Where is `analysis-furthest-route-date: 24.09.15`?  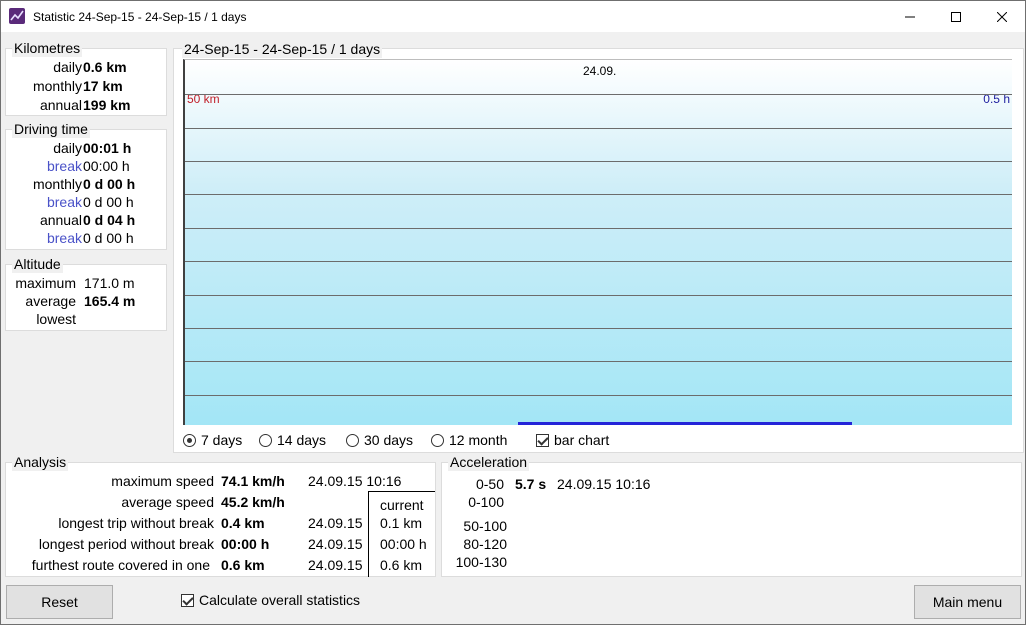
analysis-furthest-route-date: 24.09.15 is located at coordinates (335, 565).